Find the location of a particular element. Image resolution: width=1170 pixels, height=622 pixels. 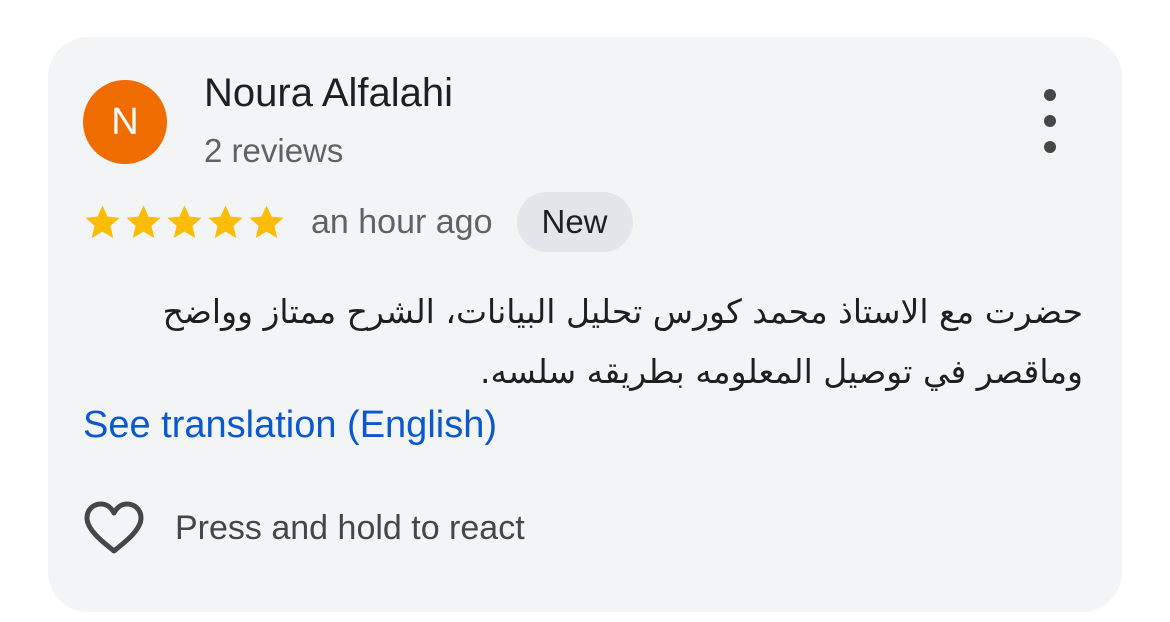

react-label: Press and hold to react is located at coordinates (350, 527).